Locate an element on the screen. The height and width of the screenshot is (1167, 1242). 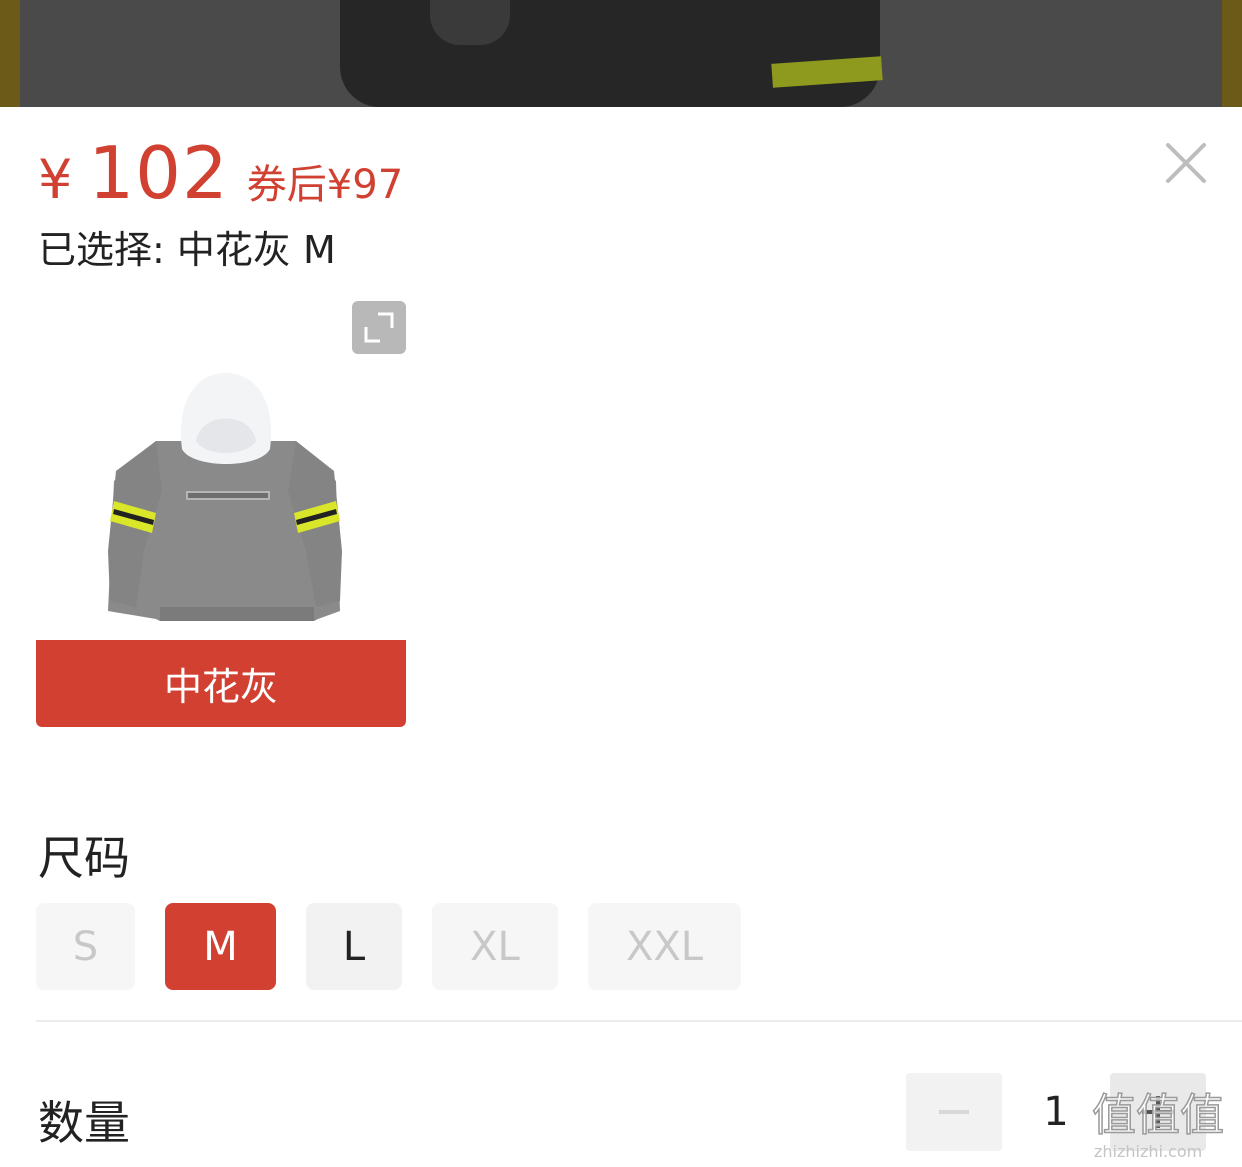
price-value: 102 is located at coordinates (158, 173).